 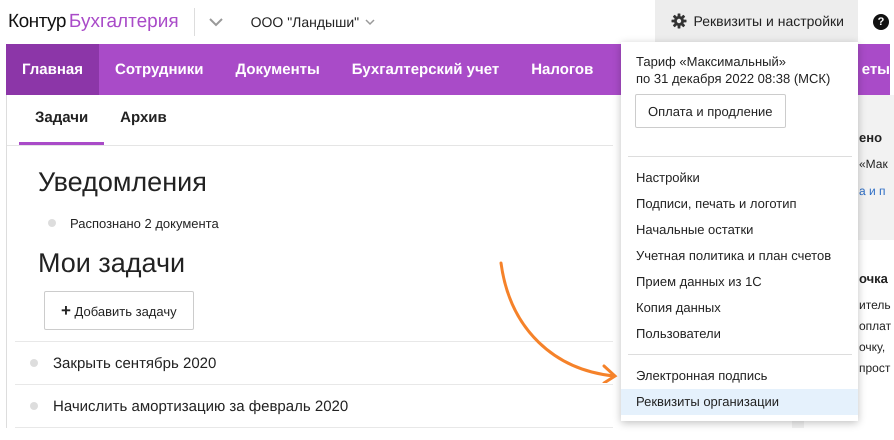 What do you see at coordinates (112, 263) in the screenshot?
I see `section-heading: Мои задачи` at bounding box center [112, 263].